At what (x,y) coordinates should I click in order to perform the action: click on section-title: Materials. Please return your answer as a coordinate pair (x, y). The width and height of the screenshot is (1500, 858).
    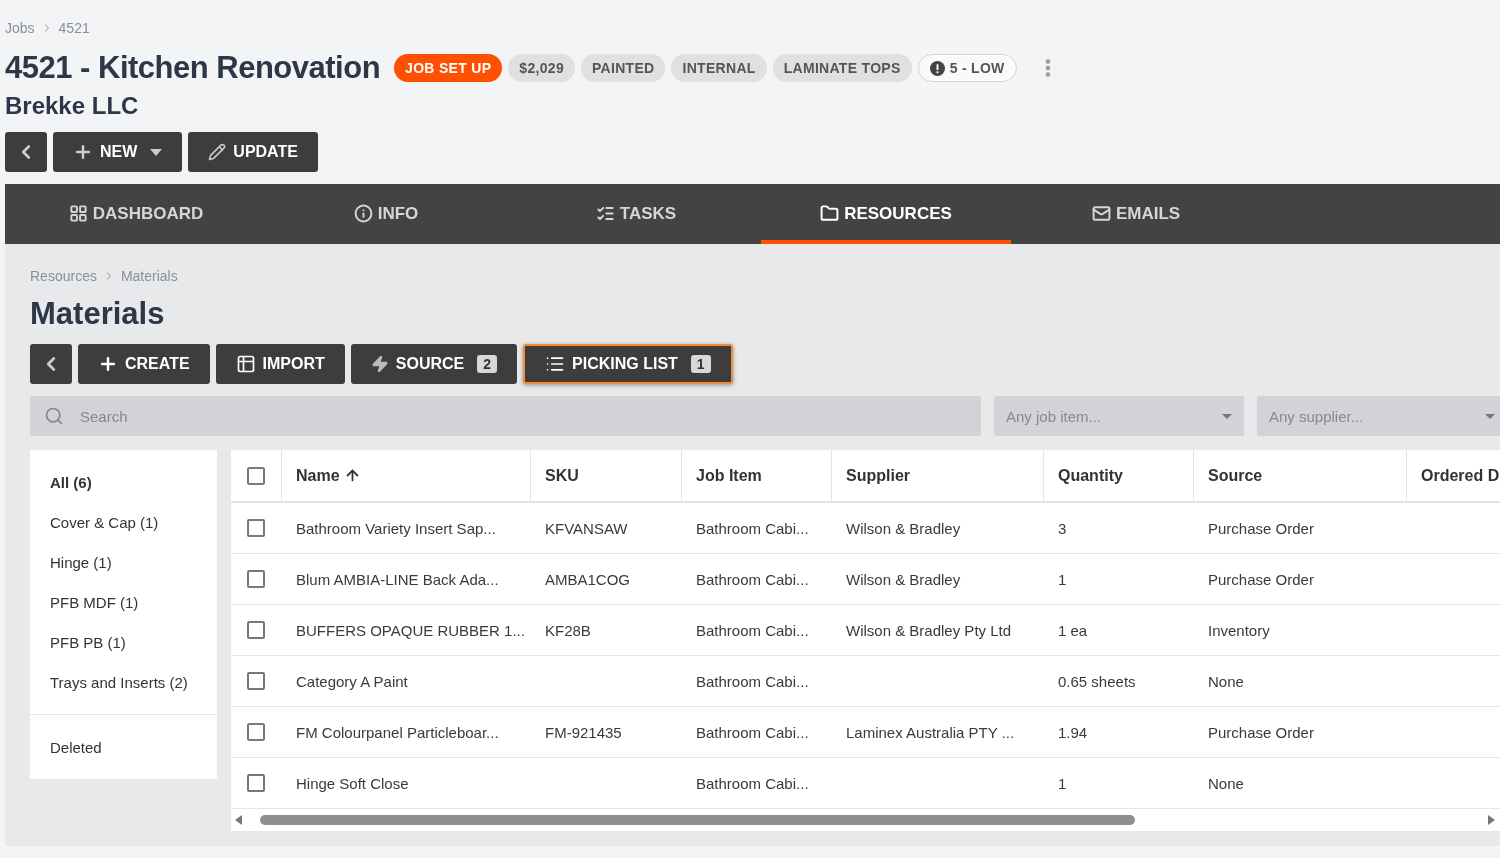
    Looking at the image, I should click on (98, 314).